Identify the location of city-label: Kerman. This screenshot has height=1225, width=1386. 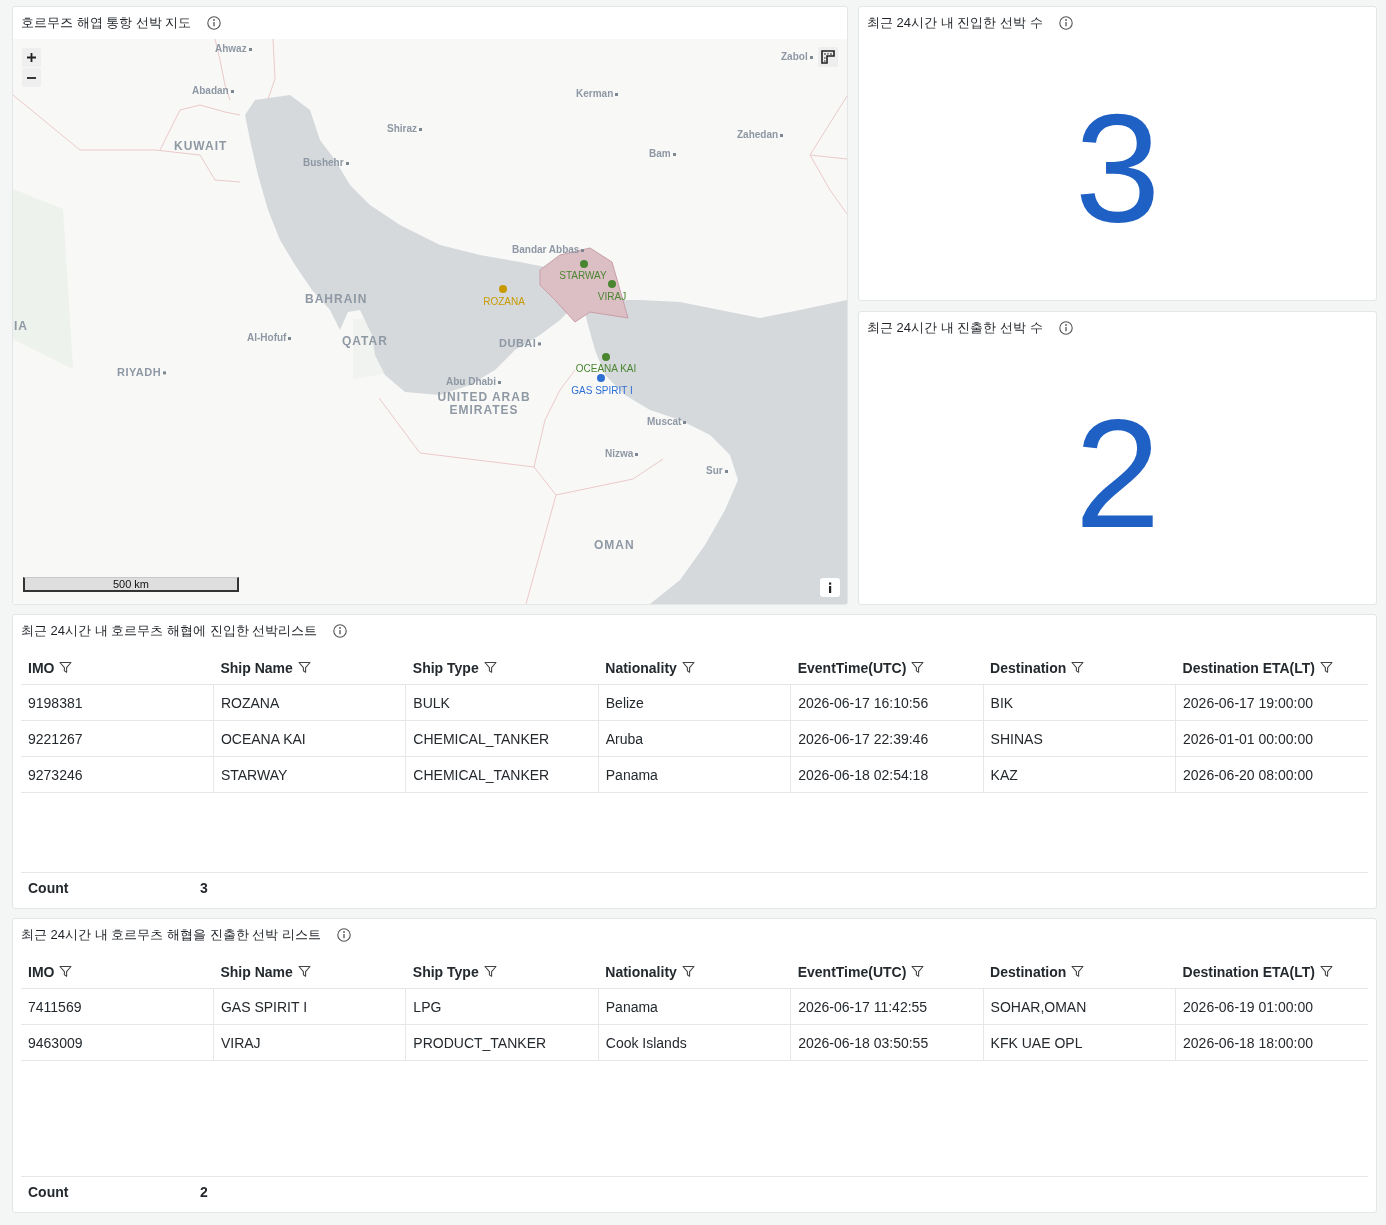
(595, 94).